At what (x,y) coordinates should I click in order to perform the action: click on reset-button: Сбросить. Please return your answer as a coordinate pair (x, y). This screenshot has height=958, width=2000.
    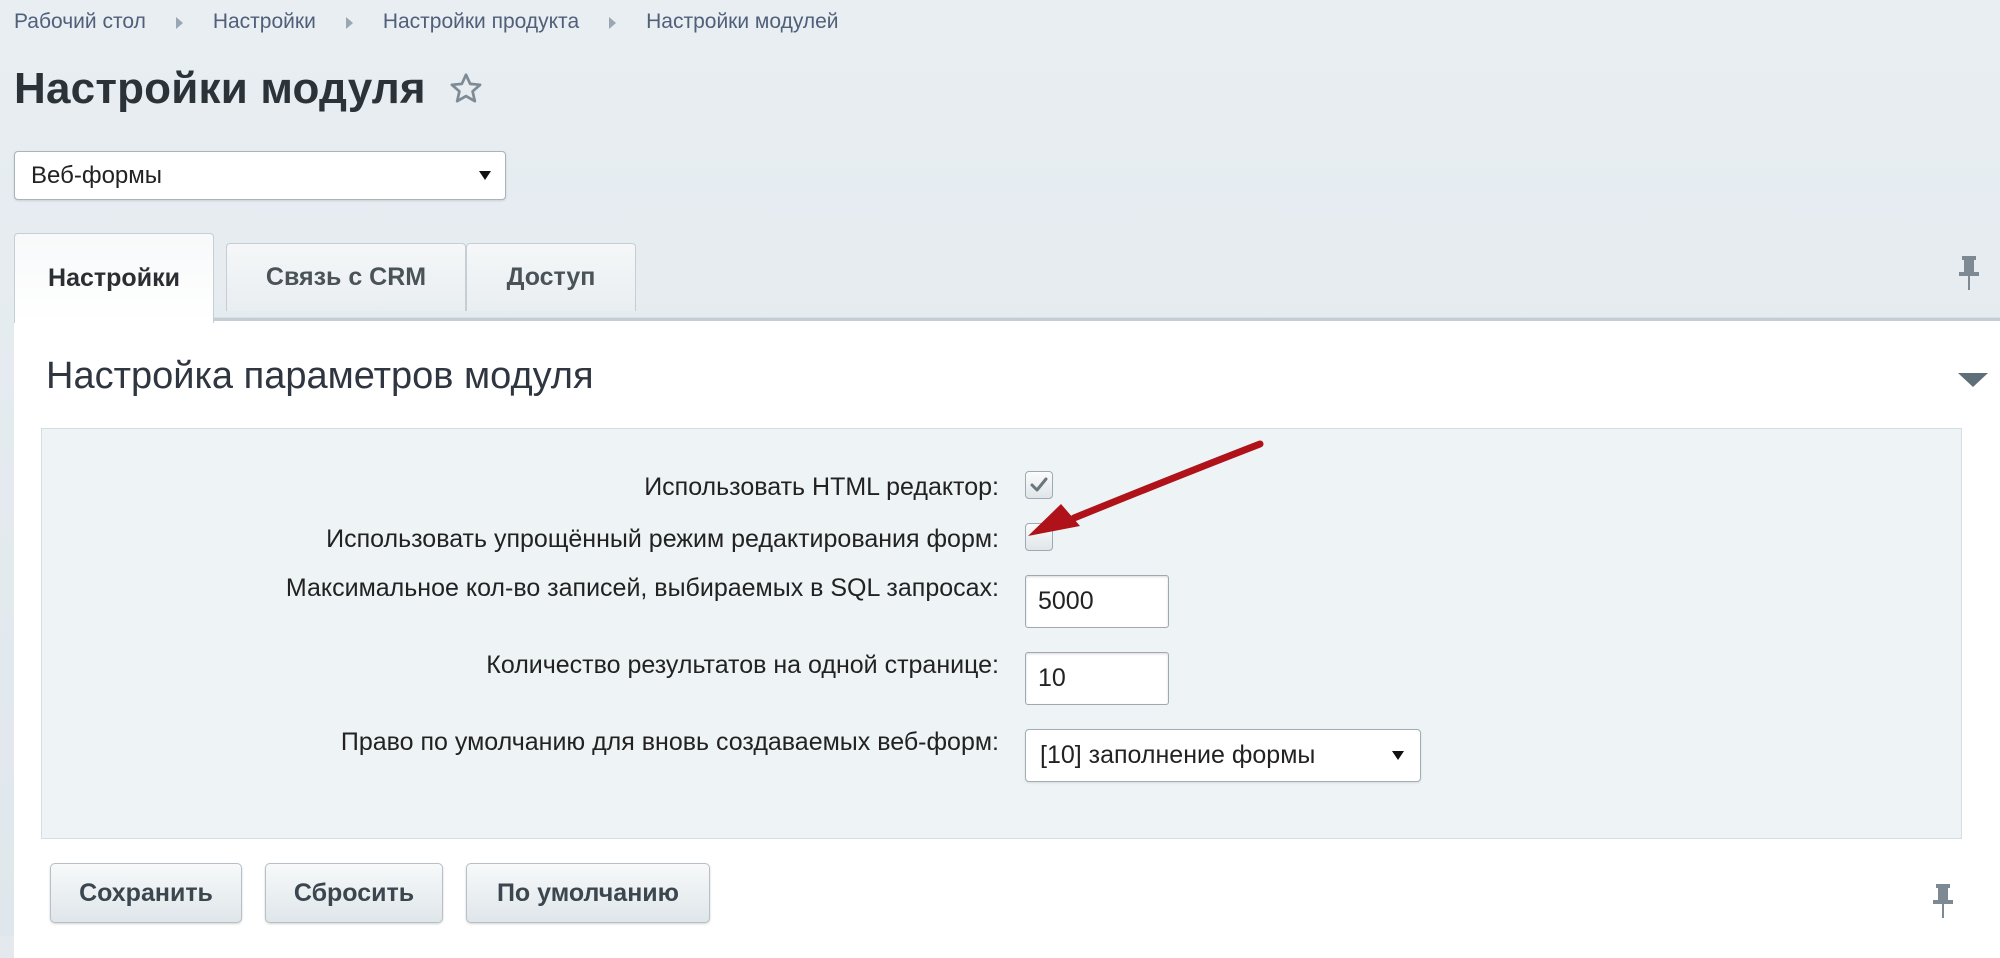
    Looking at the image, I should click on (354, 893).